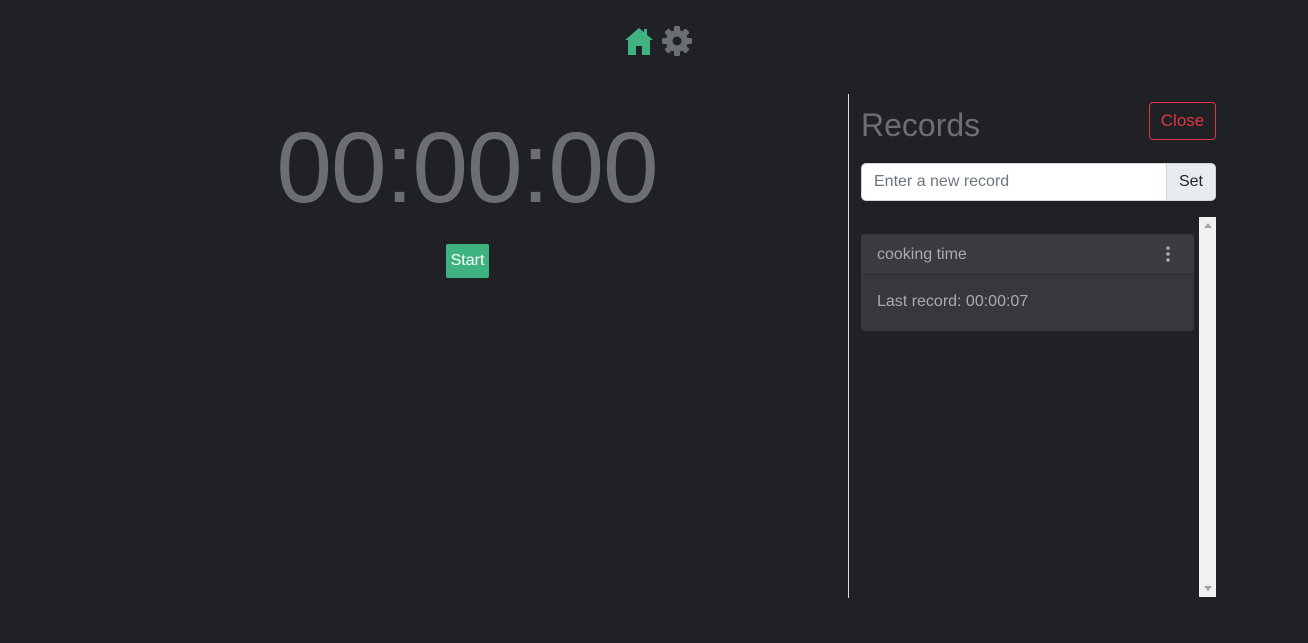 The image size is (1308, 643). Describe the element at coordinates (1014, 182) in the screenshot. I see `new-record-input` at that location.